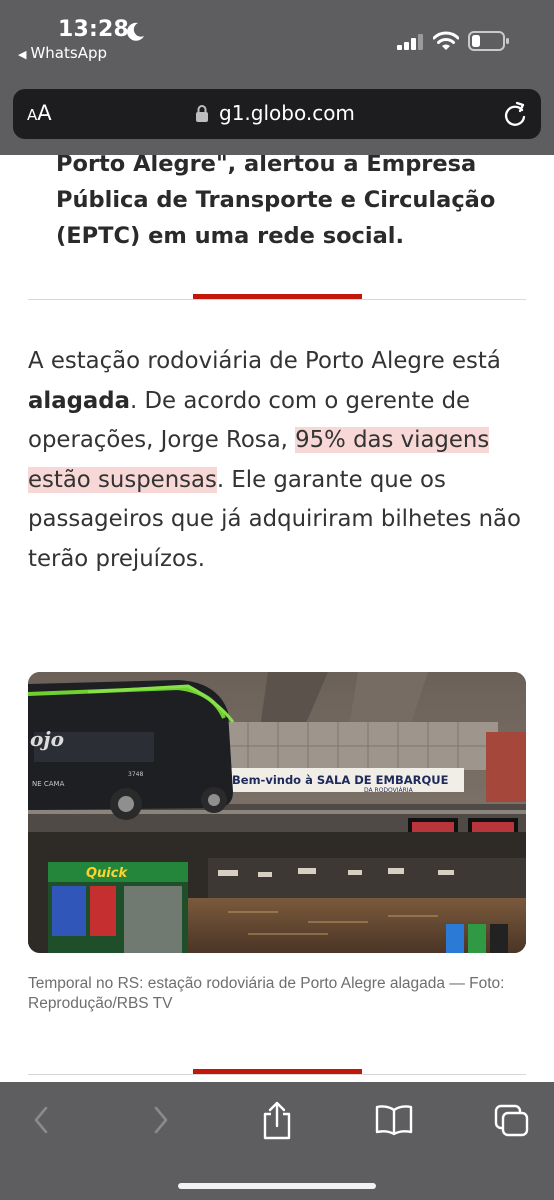  I want to click on section-divider-bottom, so click(277, 1074).